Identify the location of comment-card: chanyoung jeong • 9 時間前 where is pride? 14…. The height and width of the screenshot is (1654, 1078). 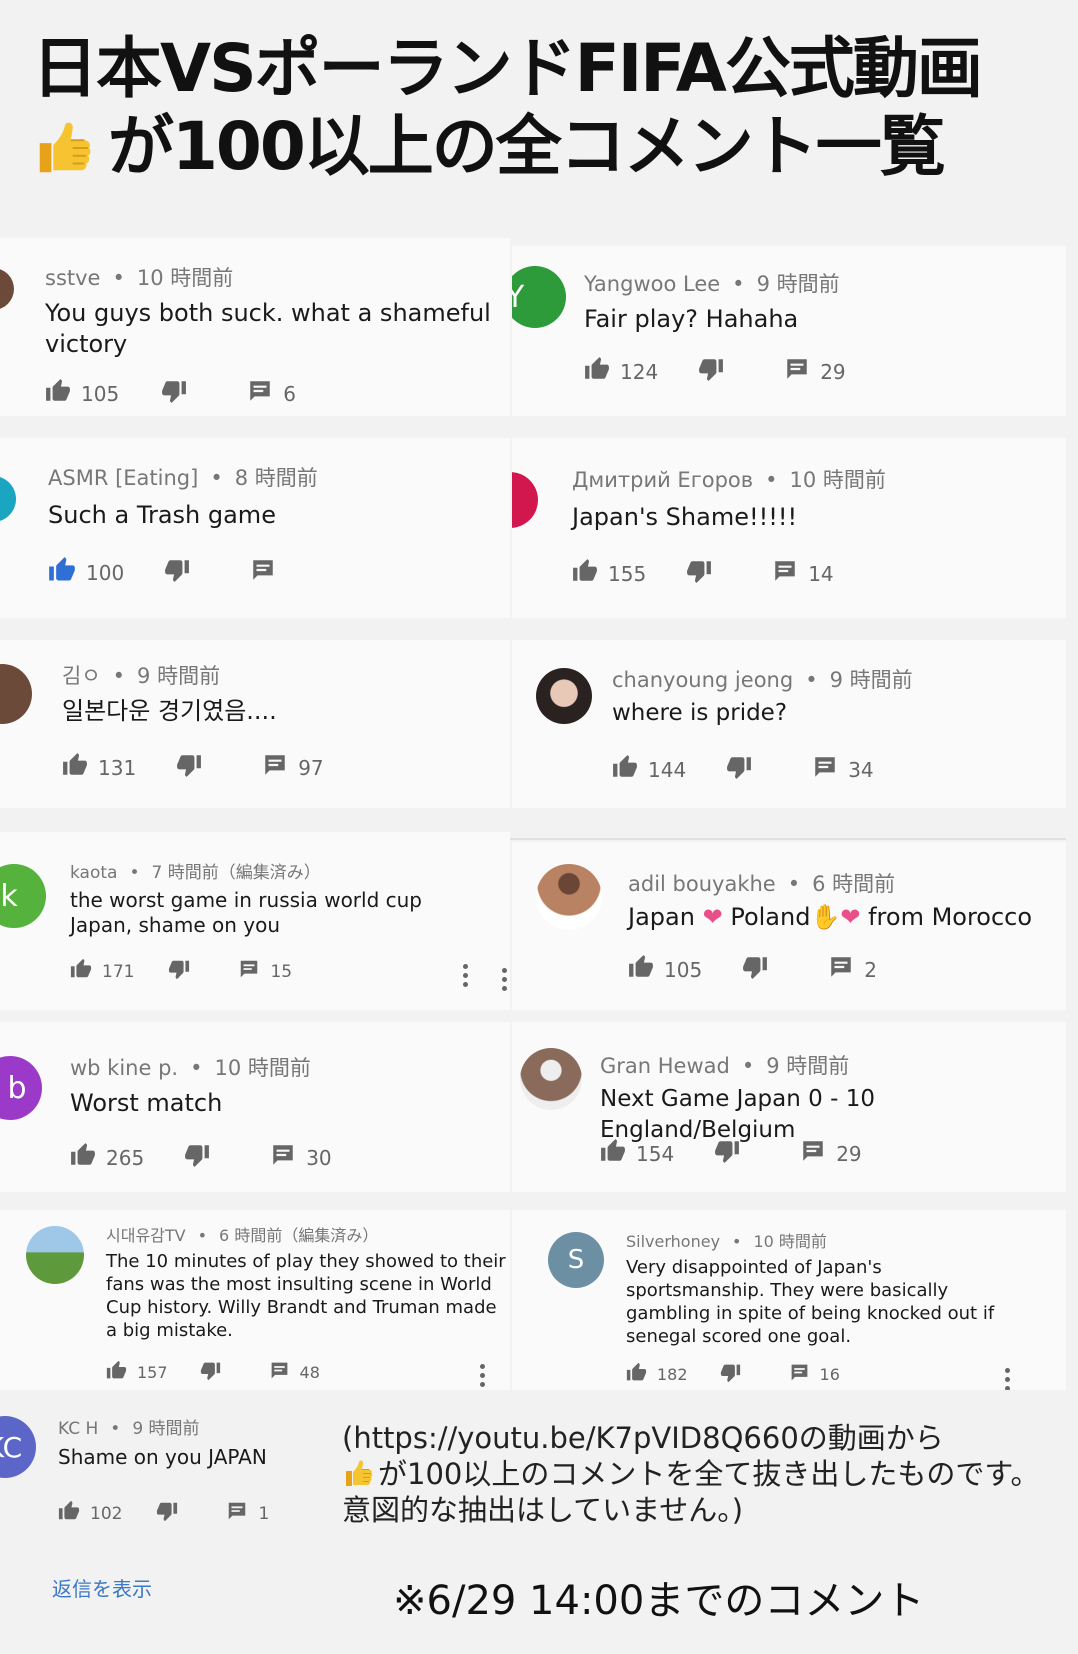
(789, 724).